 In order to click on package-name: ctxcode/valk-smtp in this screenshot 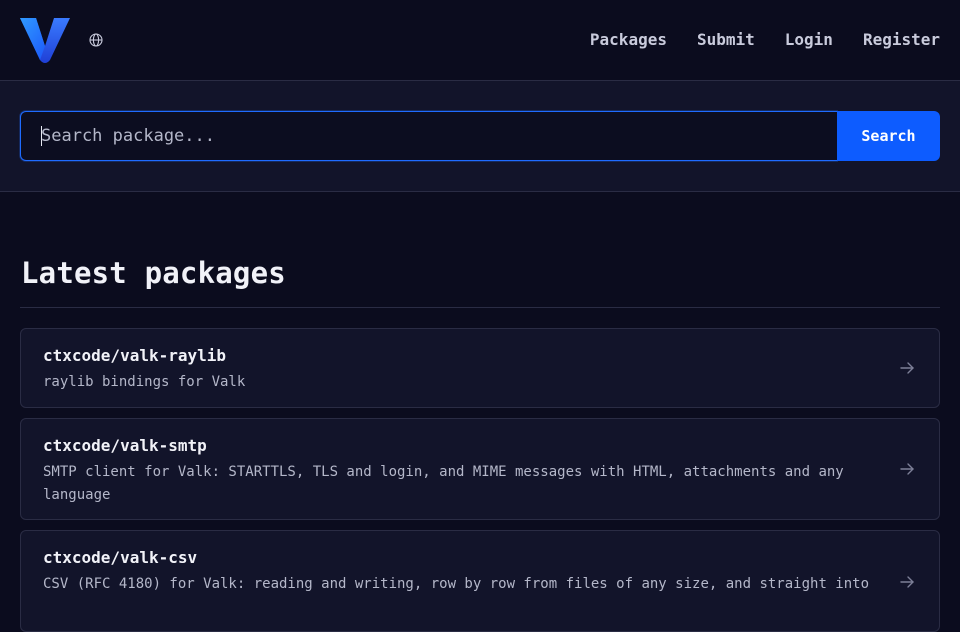, I will do `click(125, 445)`.